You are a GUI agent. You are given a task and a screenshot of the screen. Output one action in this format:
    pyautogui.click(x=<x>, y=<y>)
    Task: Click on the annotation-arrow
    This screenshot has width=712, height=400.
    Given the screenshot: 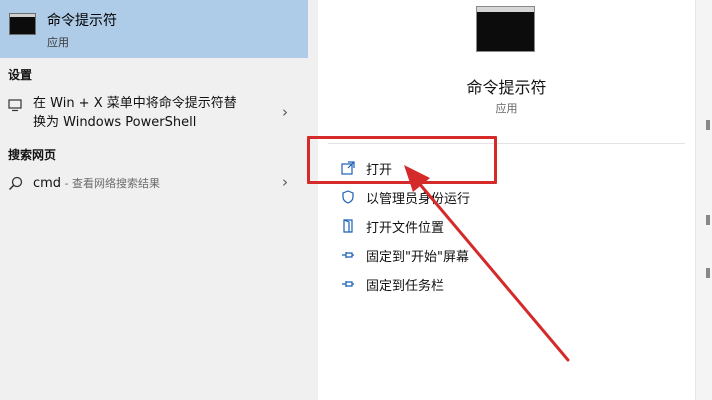 What is the action you would take?
    pyautogui.click(x=487, y=263)
    